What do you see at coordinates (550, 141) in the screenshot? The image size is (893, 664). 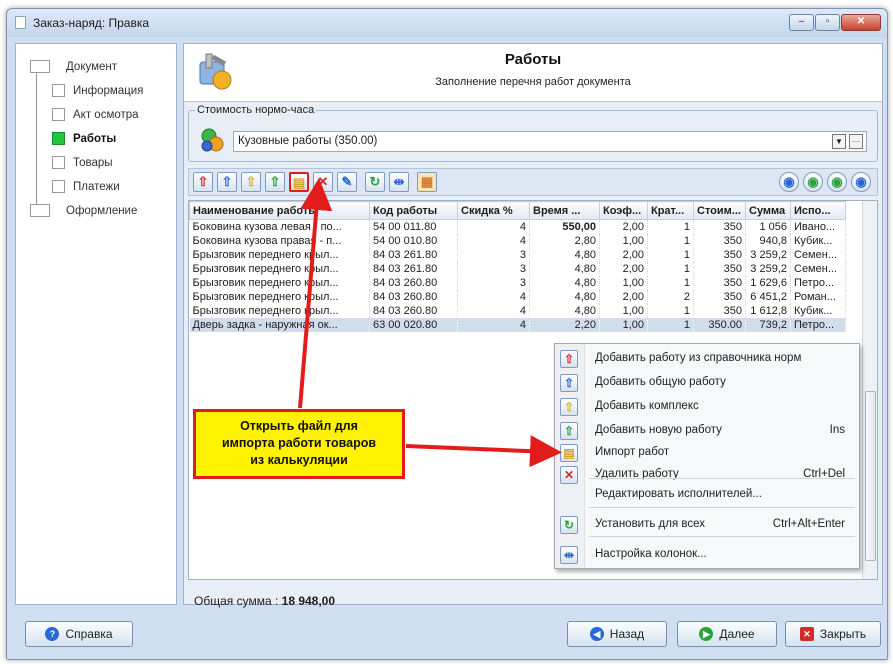 I see `rate-select: Кузовные работы (350.00) ▼ ···` at bounding box center [550, 141].